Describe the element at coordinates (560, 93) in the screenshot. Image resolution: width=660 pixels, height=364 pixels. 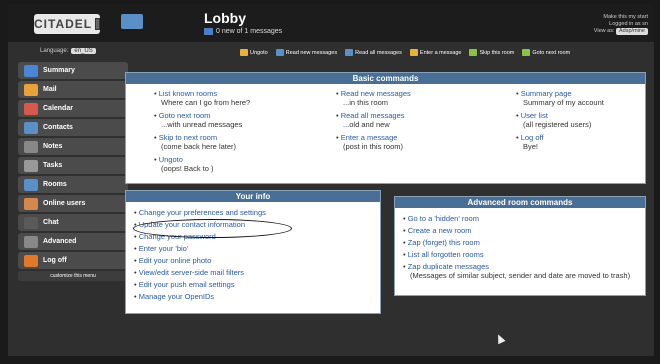
I see `summary-page-link: Summary page` at that location.